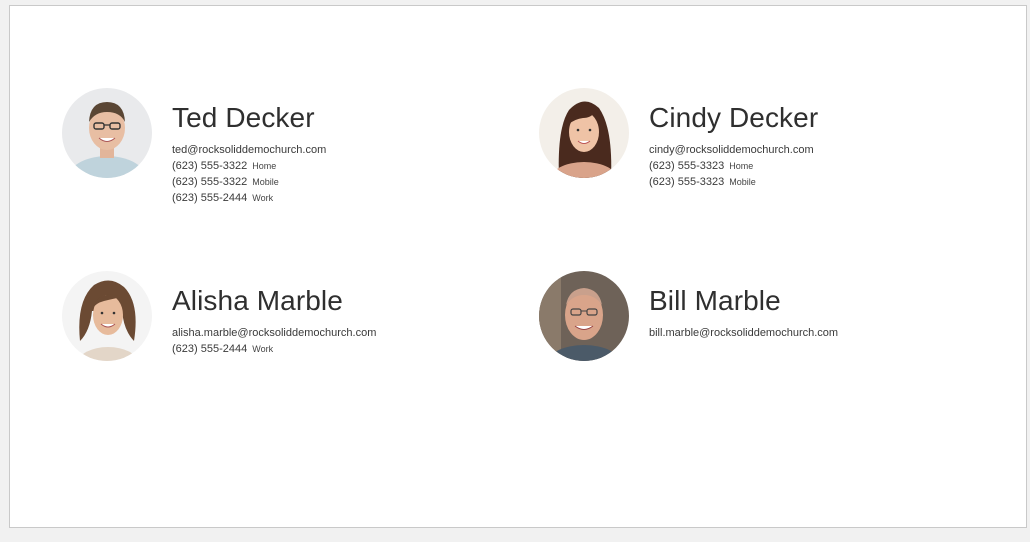 The width and height of the screenshot is (1030, 542). What do you see at coordinates (249, 166) in the screenshot?
I see `phone-row: (623) 555-3322 Home` at bounding box center [249, 166].